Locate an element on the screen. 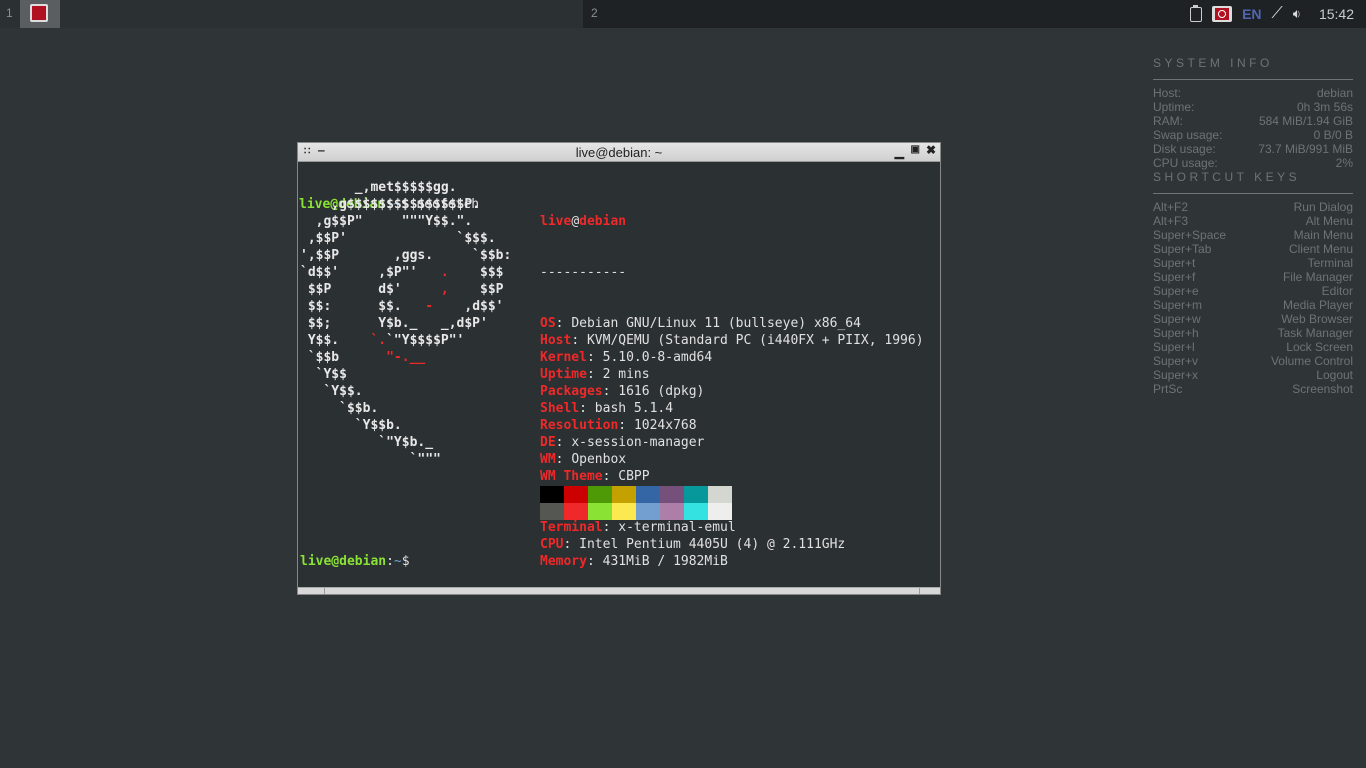 The width and height of the screenshot is (1366, 768). info-line: Resolution: 1024x768 is located at coordinates (618, 425).